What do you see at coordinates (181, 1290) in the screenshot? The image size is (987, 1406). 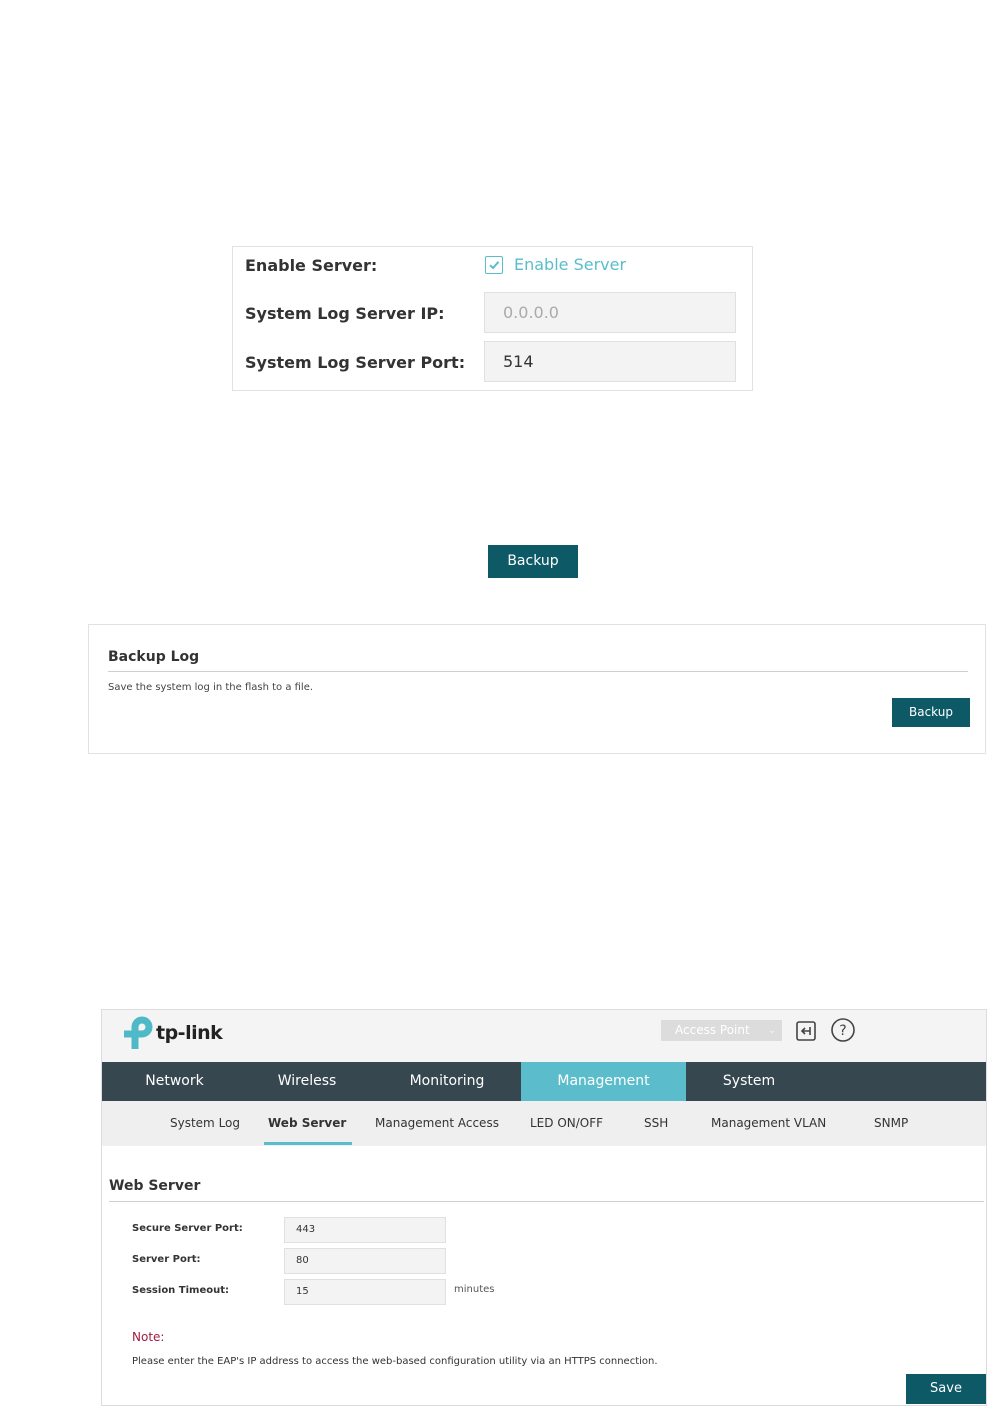 I see `session-timeout-label: Session Timeout:` at bounding box center [181, 1290].